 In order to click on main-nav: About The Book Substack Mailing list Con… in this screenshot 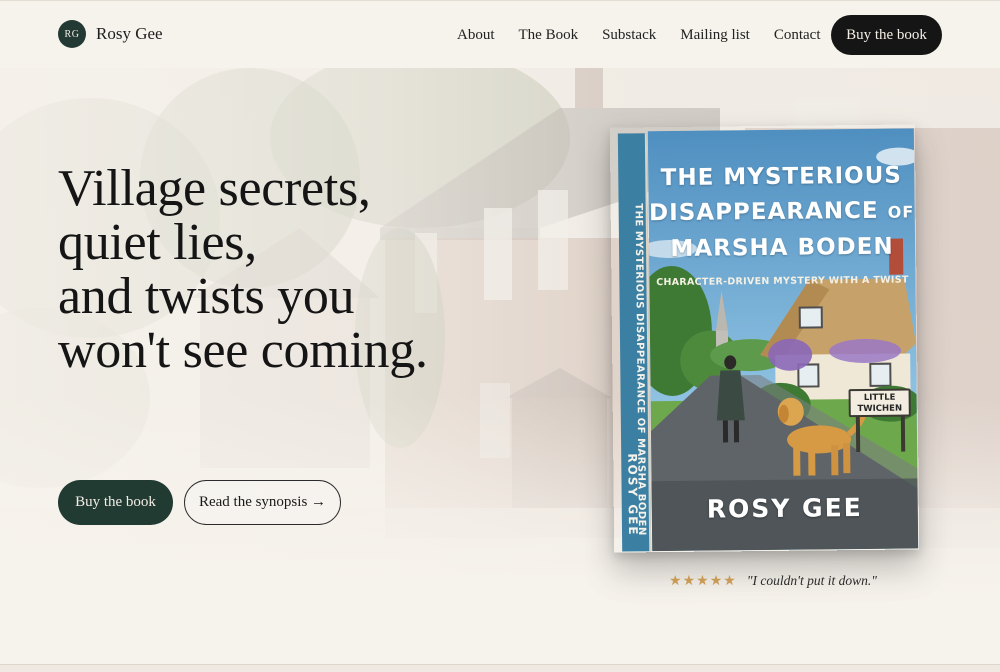, I will do `click(651, 35)`.